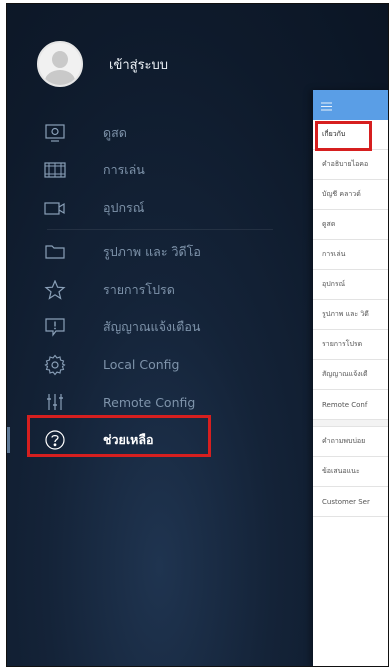 Image resolution: width=392 pixels, height=670 pixels. Describe the element at coordinates (160, 208) in the screenshot. I see `sidebar-item-devices: อุปกรณ์` at that location.